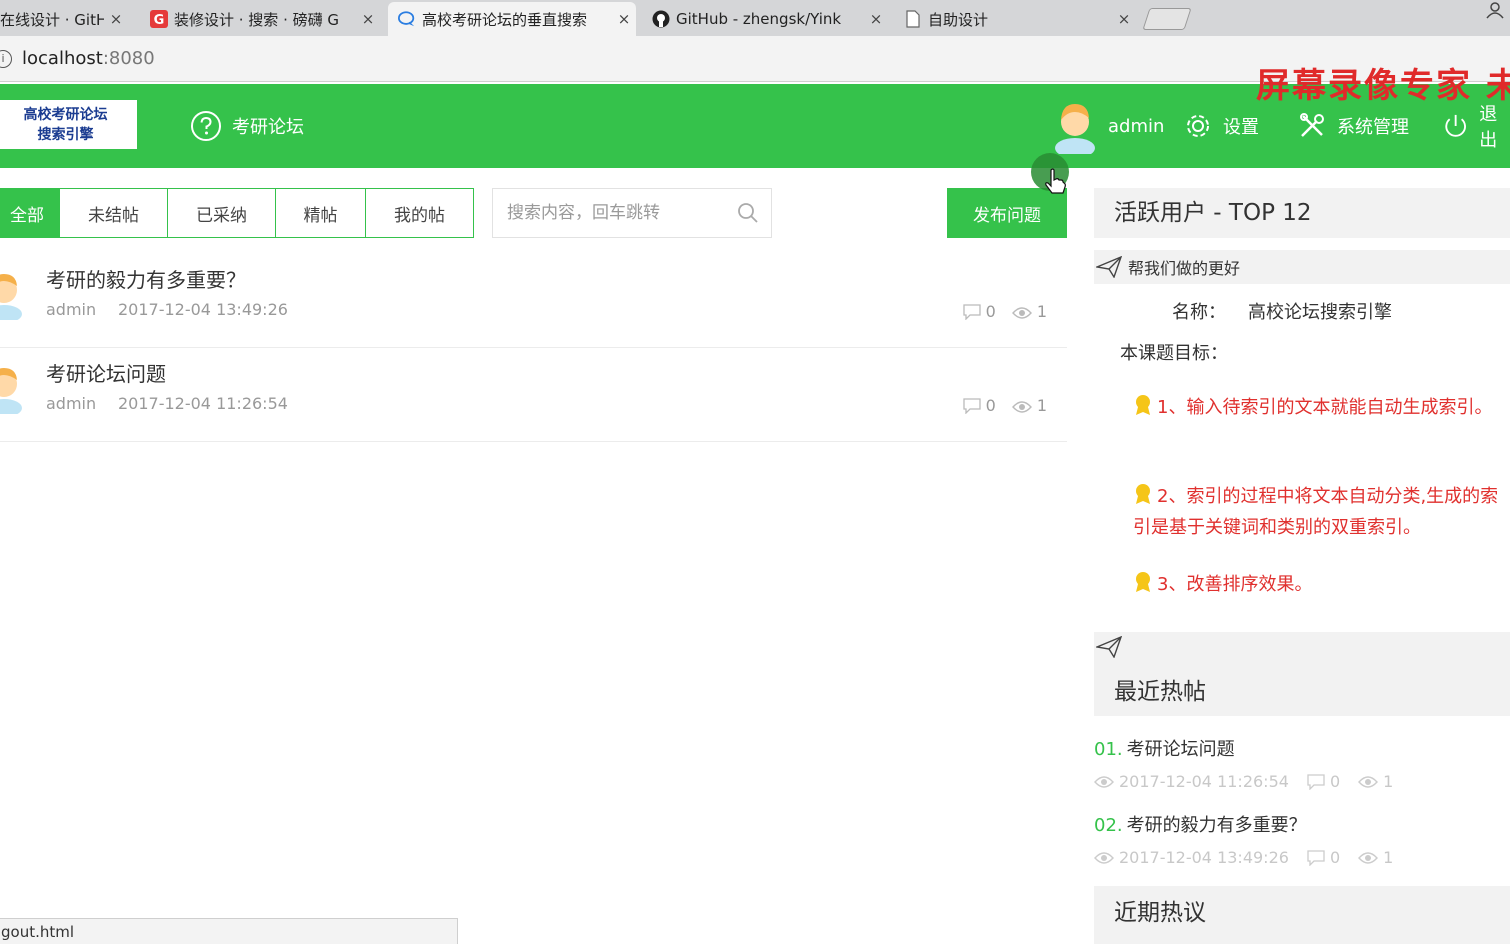 The image size is (1510, 945). What do you see at coordinates (88, 58) in the screenshot?
I see `url-field: localhost:8080` at bounding box center [88, 58].